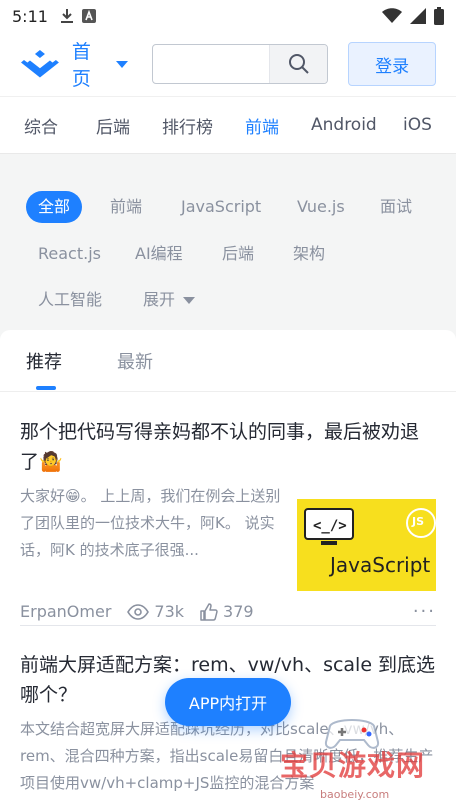 Image resolution: width=456 pixels, height=810 pixels. I want to click on top-nav-item-general: 综合, so click(41, 125).